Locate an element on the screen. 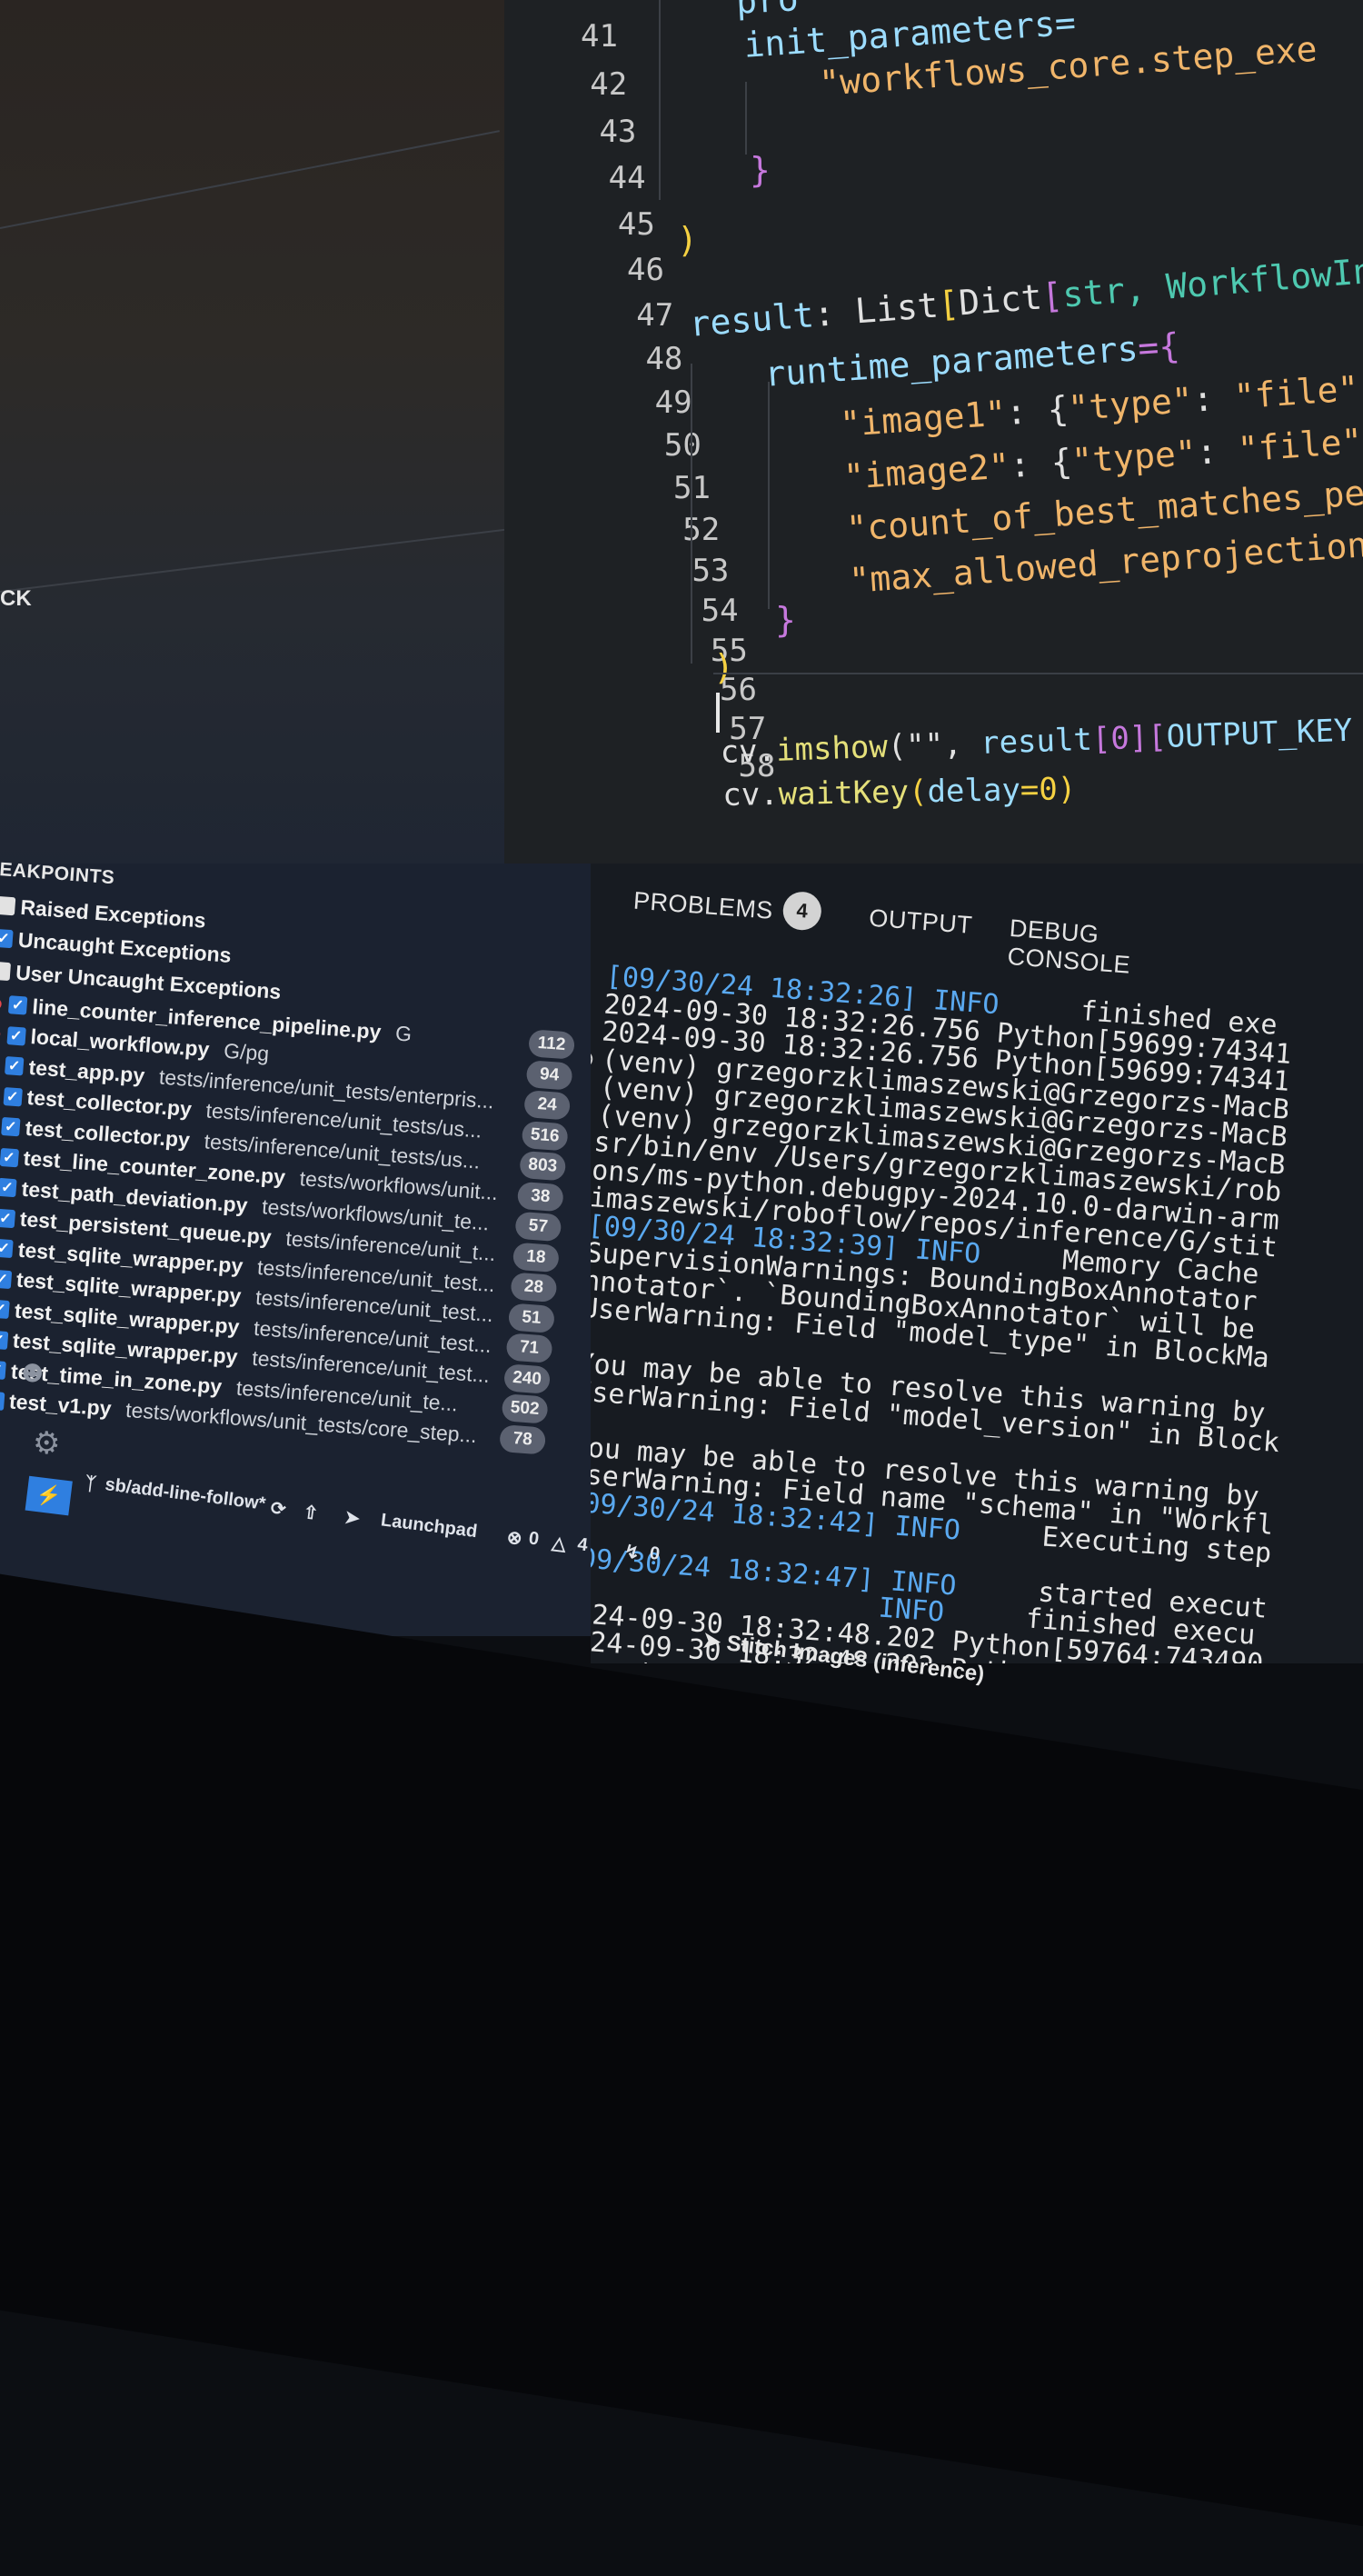  breakpoint-line-badge: 24 is located at coordinates (547, 1105).